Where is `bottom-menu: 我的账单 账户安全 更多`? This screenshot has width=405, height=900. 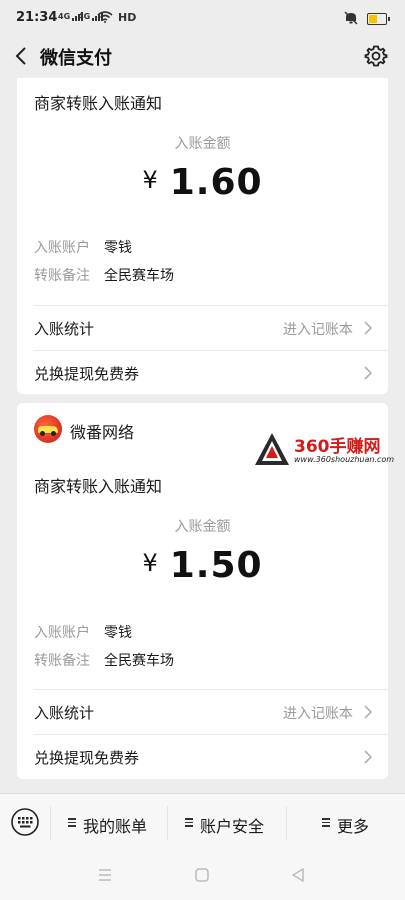
bottom-menu: 我的账单 账户安全 更多 is located at coordinates (202, 822).